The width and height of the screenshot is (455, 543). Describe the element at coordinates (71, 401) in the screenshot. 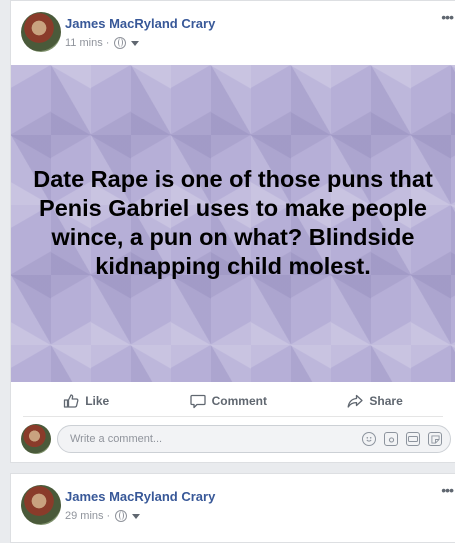

I see `thumbs-up-icon` at that location.